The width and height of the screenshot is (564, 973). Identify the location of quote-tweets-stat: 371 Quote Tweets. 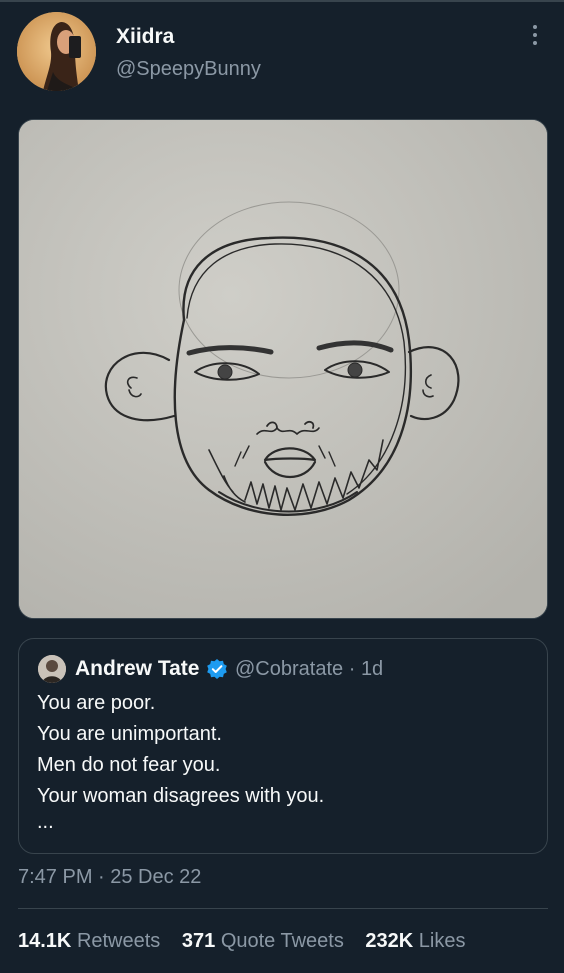
(263, 941).